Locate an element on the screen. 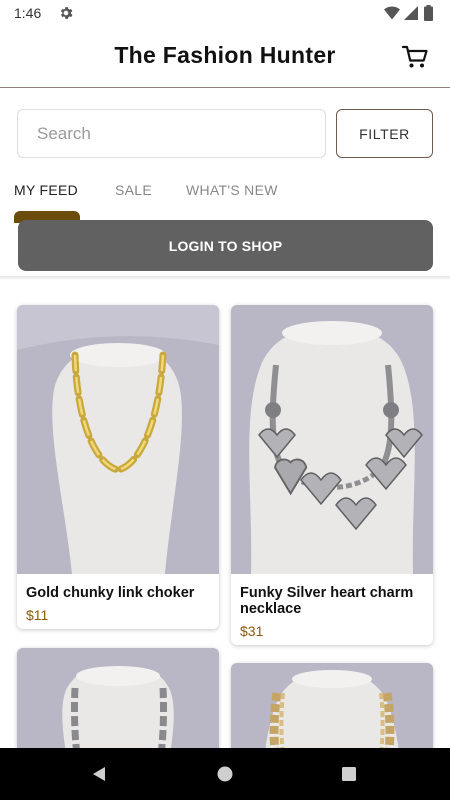 The width and height of the screenshot is (450, 800). status-bar: 1:46 is located at coordinates (225, 14).